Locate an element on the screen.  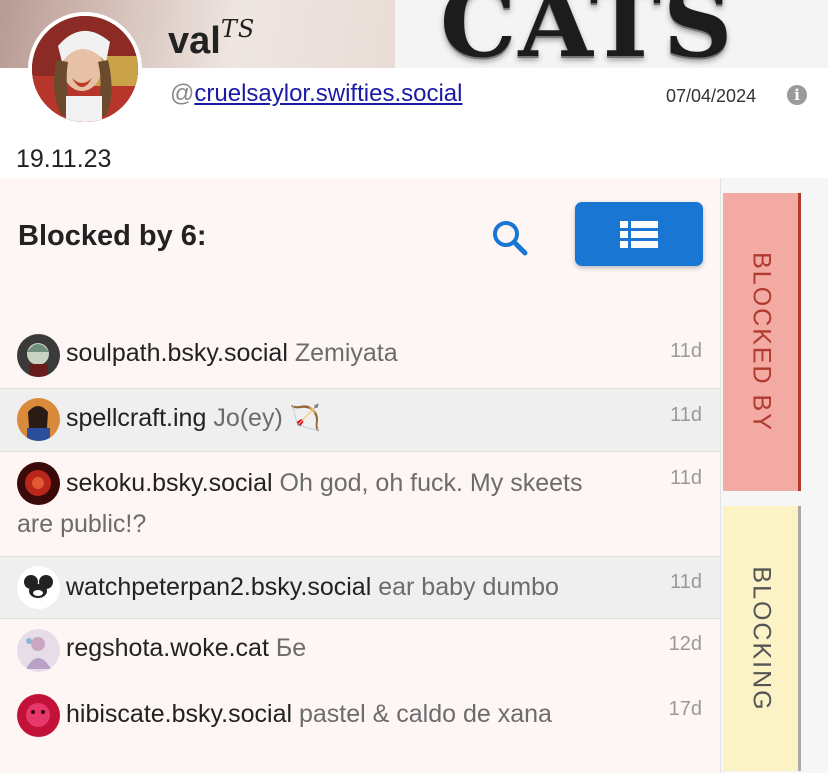
tab-blocking: BLOCKING is located at coordinates (762, 638).